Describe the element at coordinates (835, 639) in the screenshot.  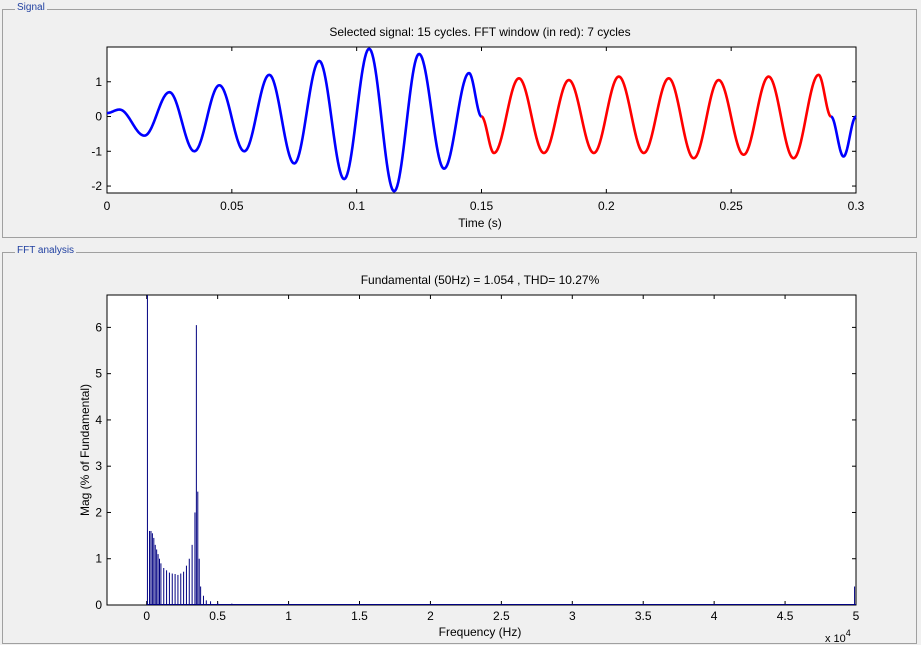
I see `fft-x-multiplier-base: x 10` at that location.